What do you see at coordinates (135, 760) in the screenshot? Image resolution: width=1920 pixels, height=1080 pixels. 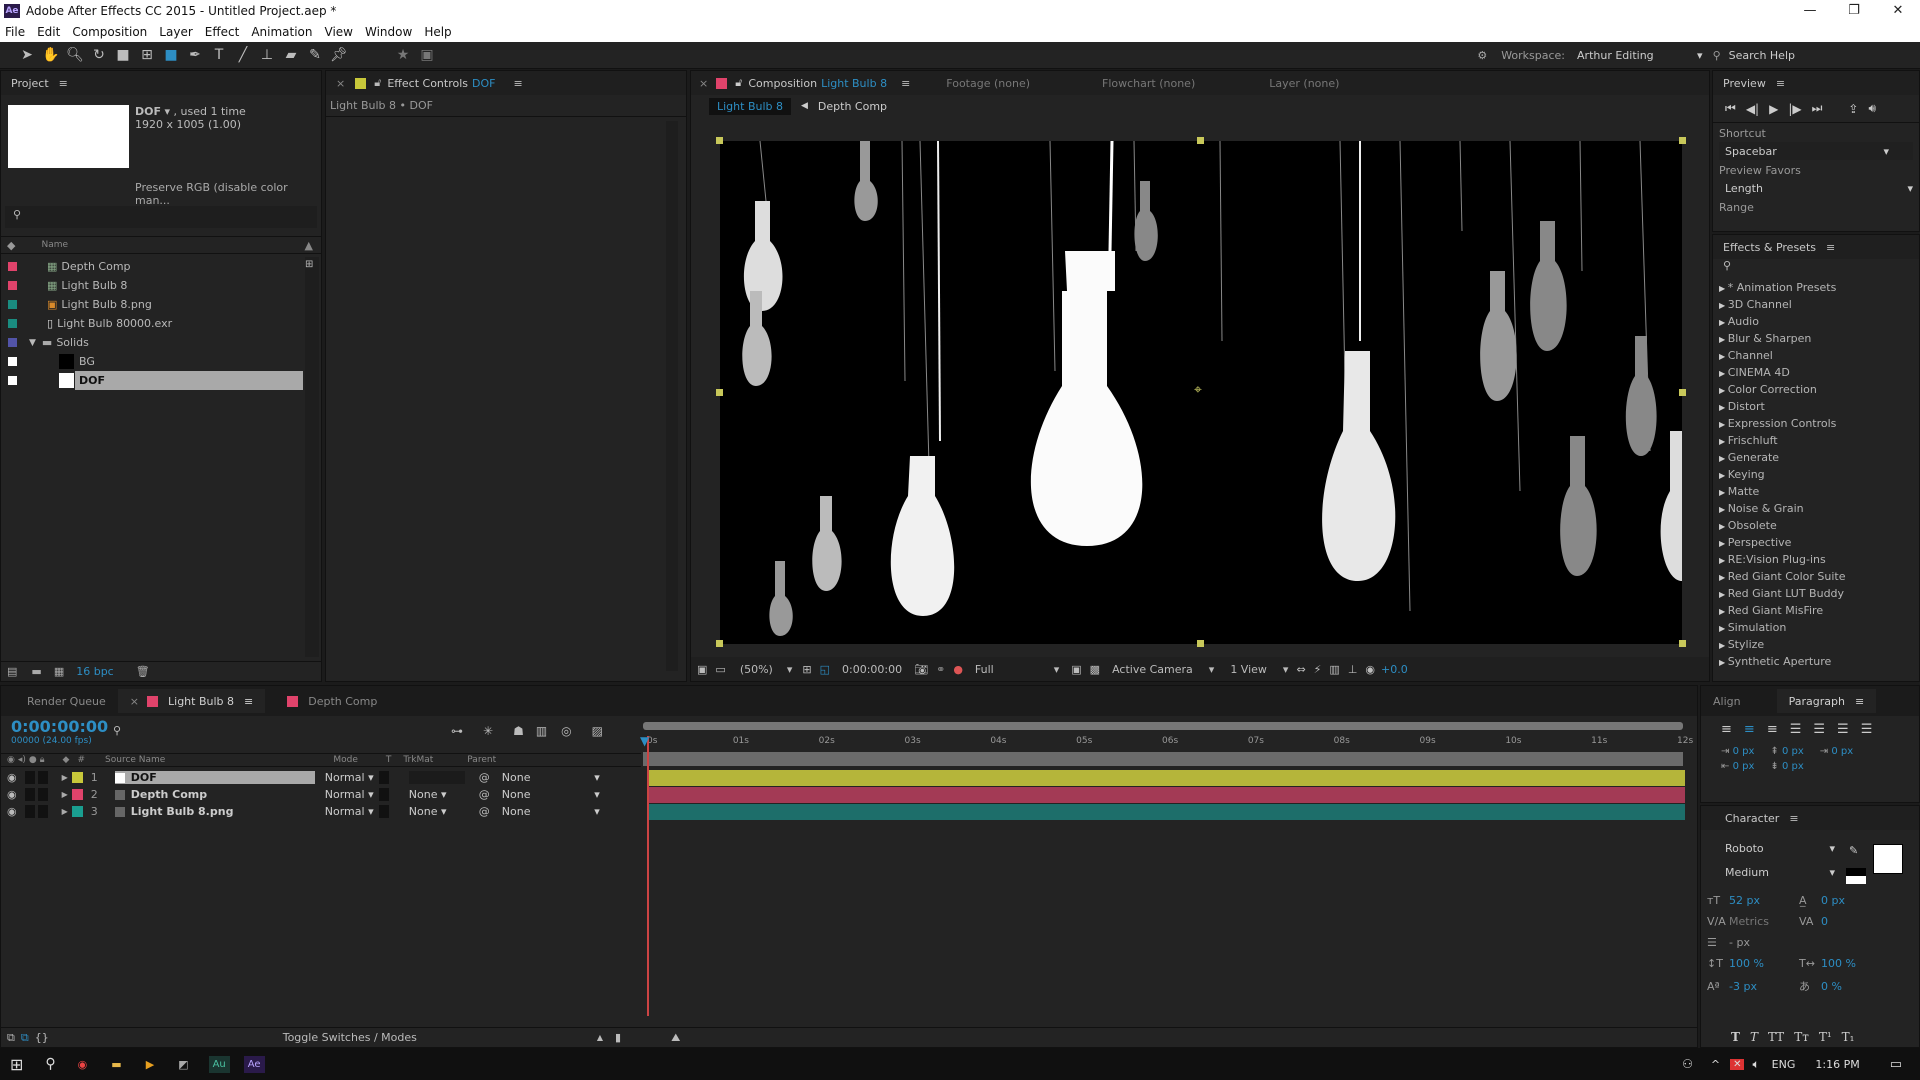 I see `source-name-header: Source Name` at bounding box center [135, 760].